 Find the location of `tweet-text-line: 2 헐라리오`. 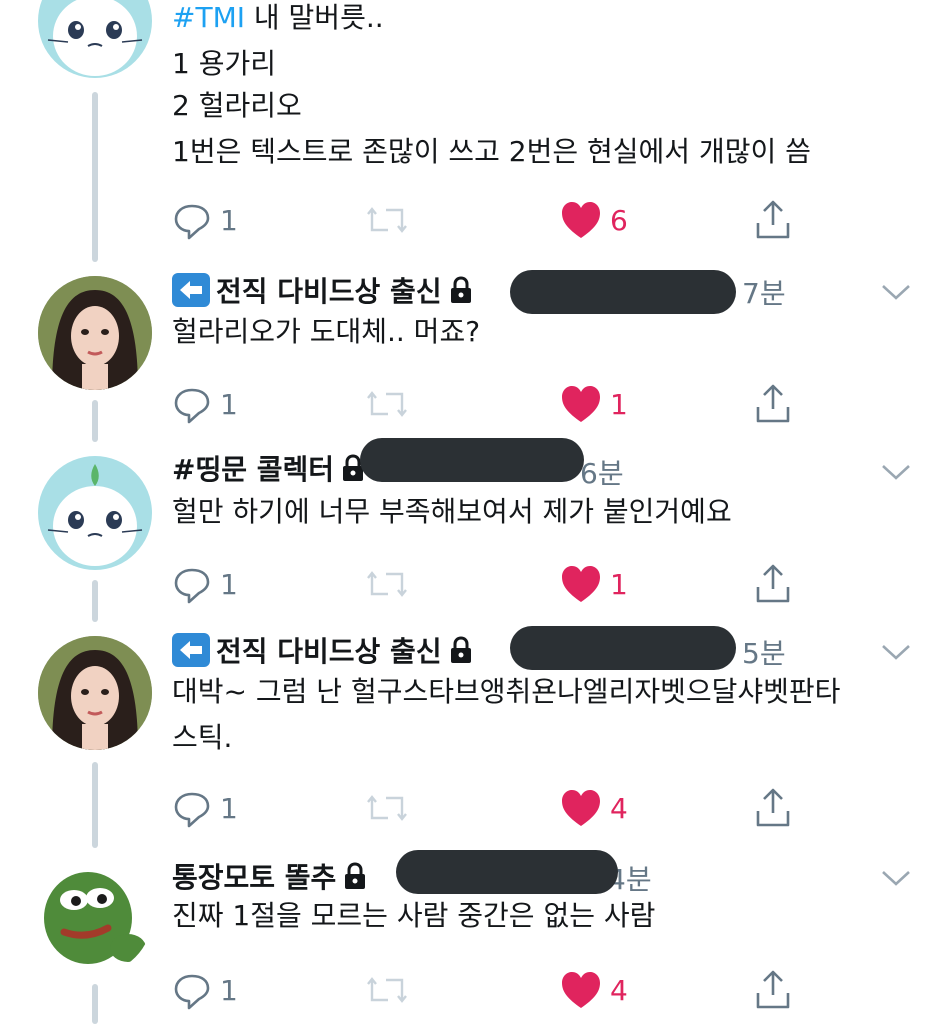

tweet-text-line: 2 헐라리오 is located at coordinates (237, 105).